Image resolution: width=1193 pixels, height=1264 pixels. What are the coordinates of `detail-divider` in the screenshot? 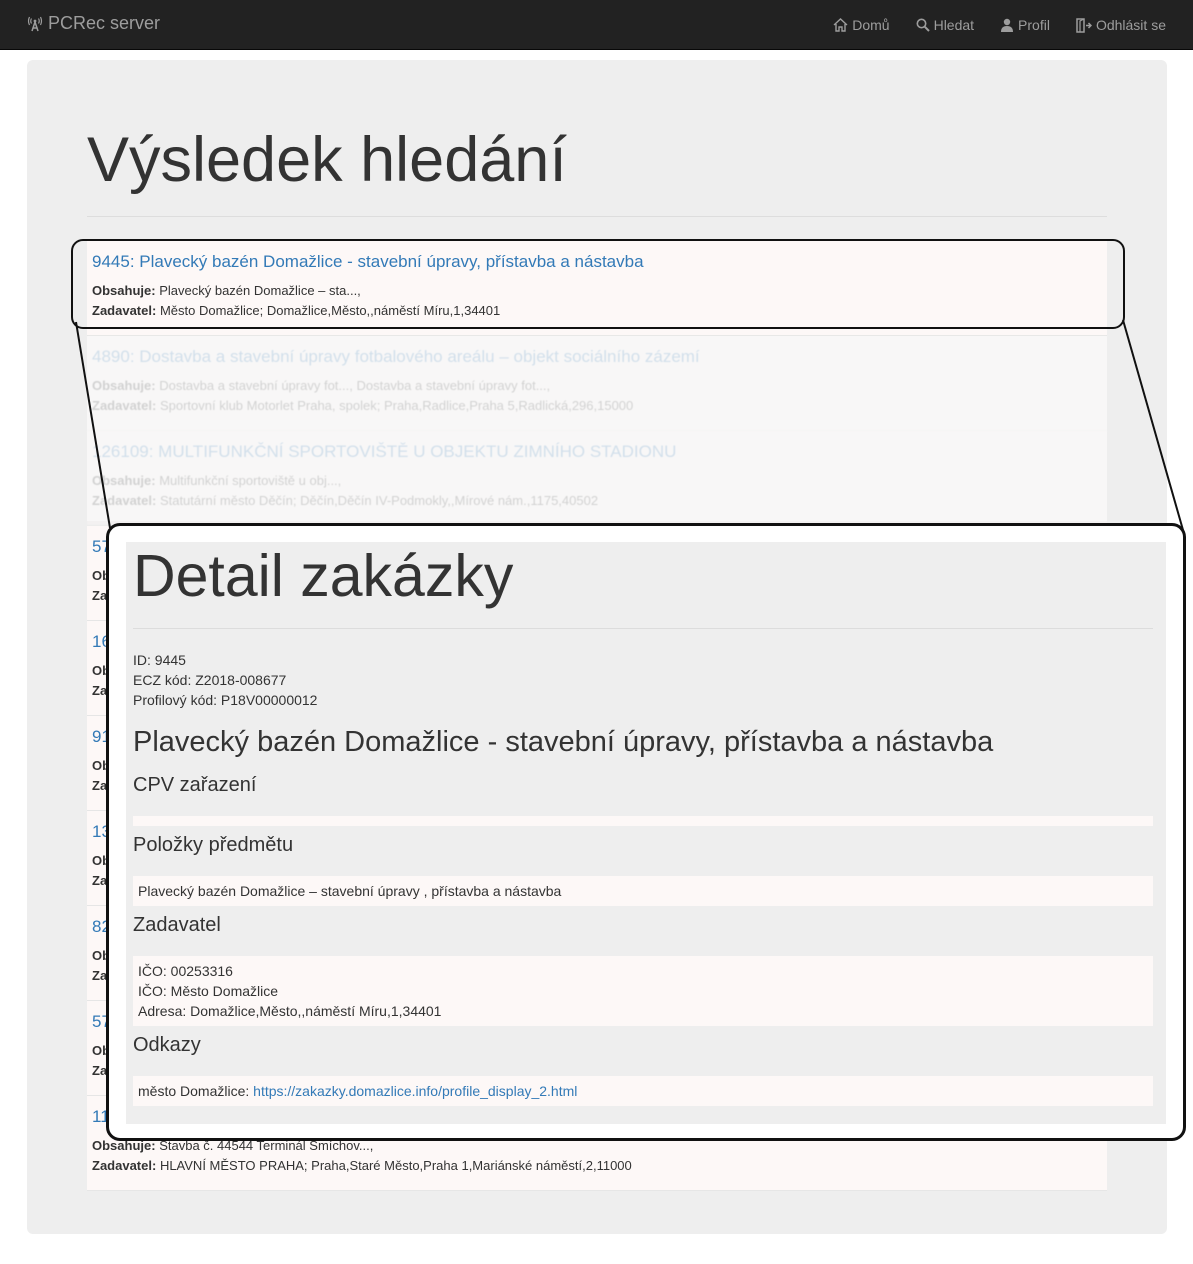 It's located at (643, 628).